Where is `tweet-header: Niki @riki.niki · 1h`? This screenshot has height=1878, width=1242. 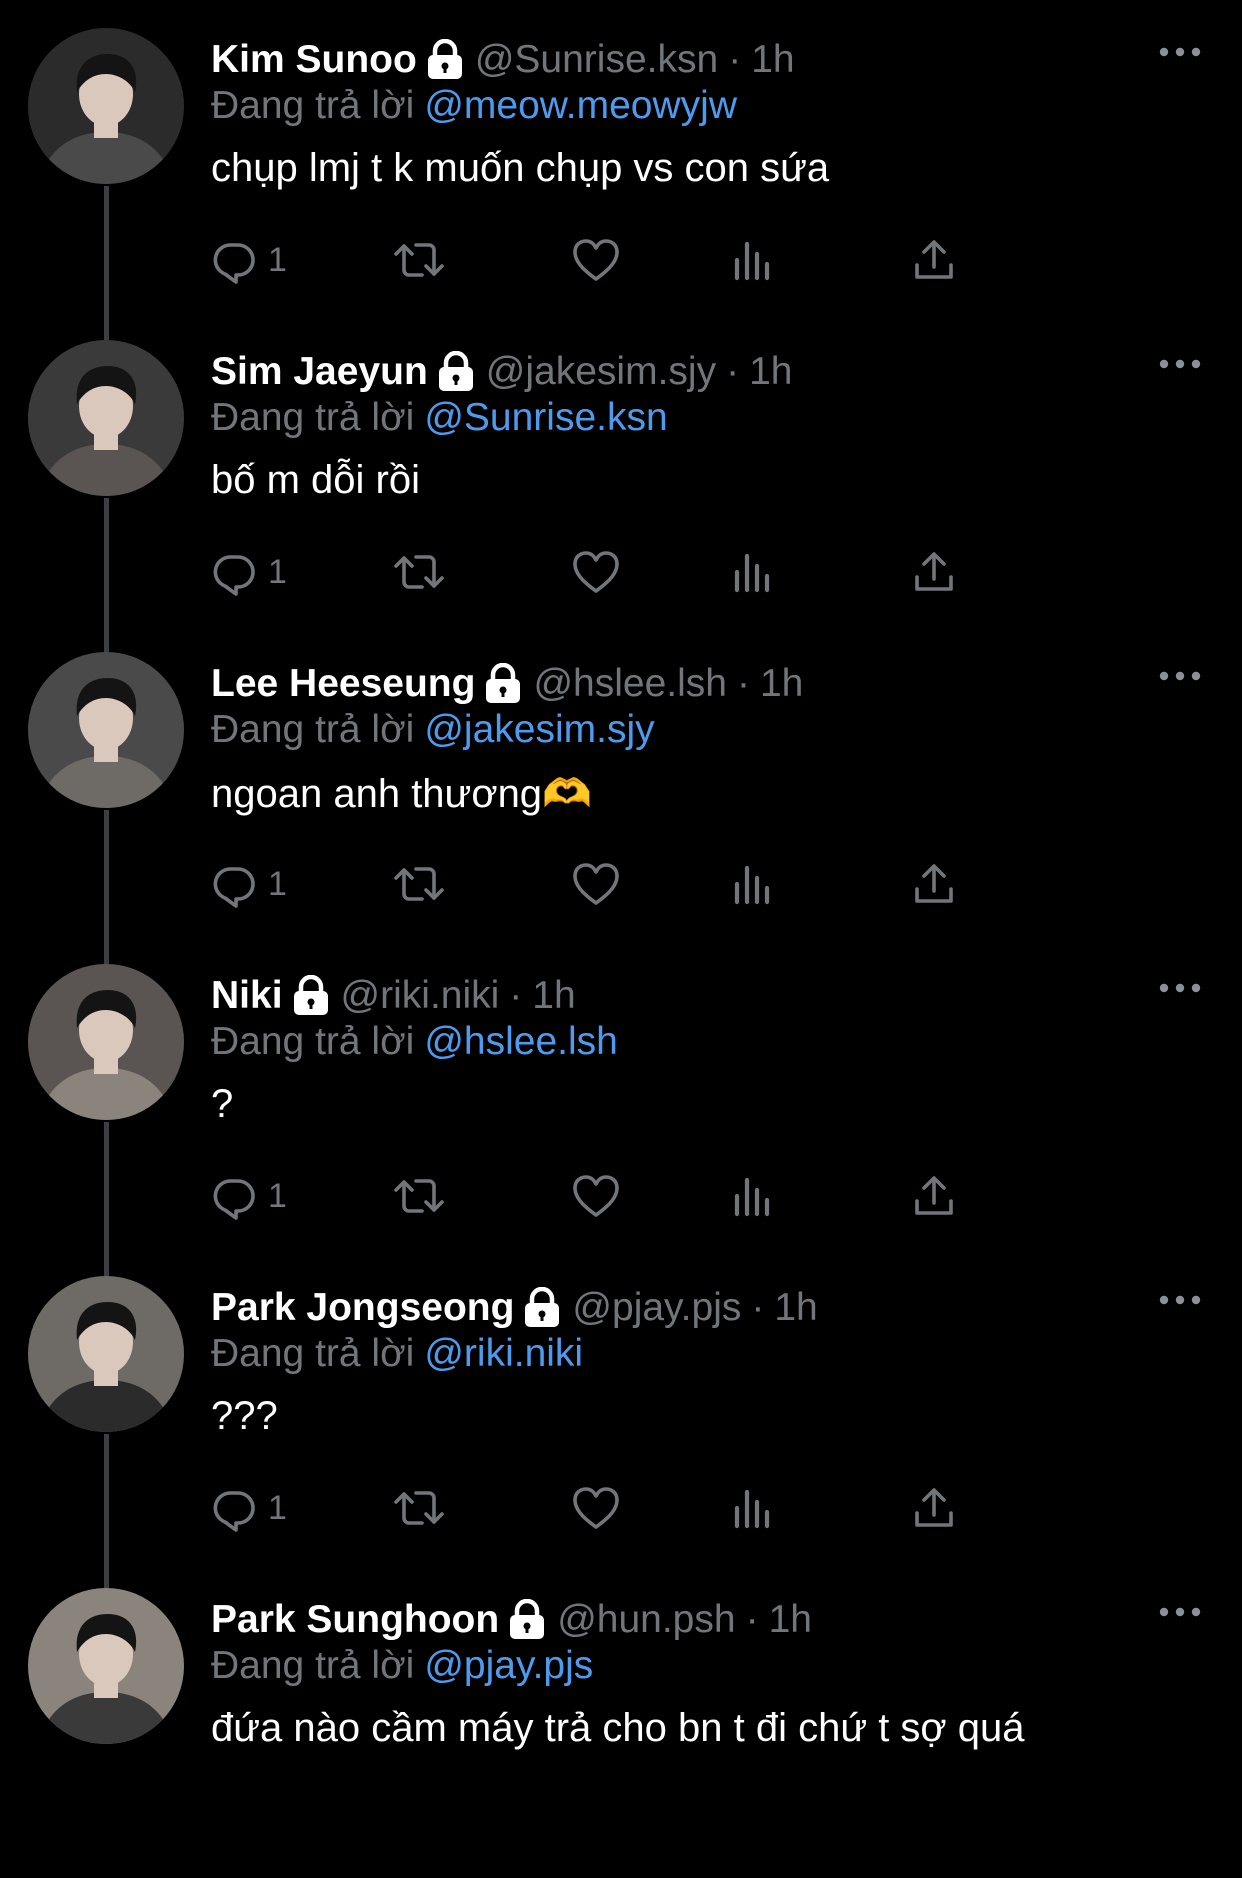
tweet-header: Niki @riki.niki · 1h is located at coordinates (393, 996).